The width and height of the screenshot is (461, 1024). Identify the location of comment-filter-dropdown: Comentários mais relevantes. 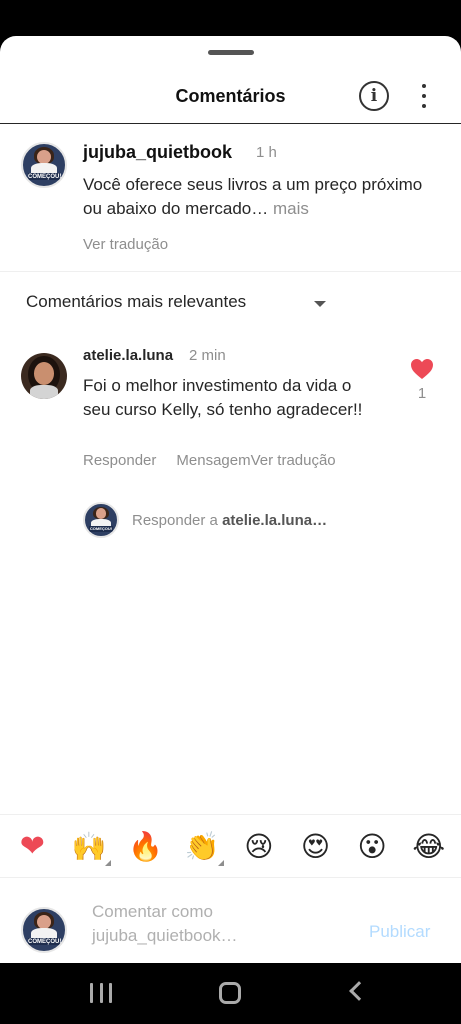
(136, 302).